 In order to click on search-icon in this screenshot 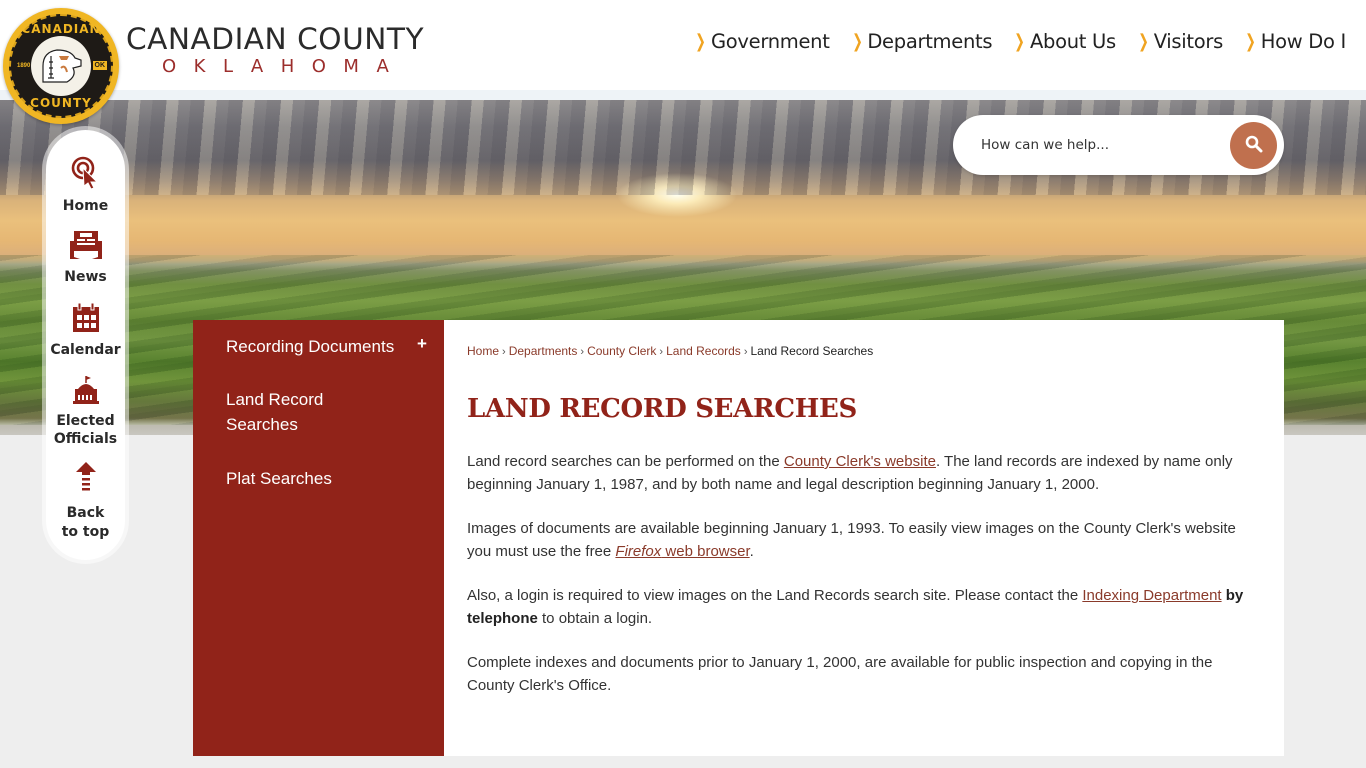, I will do `click(1254, 145)`.